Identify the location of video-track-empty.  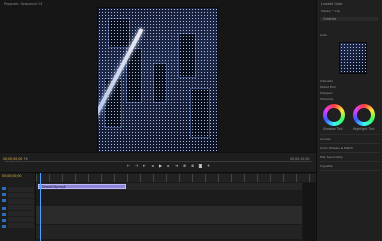
(169, 198).